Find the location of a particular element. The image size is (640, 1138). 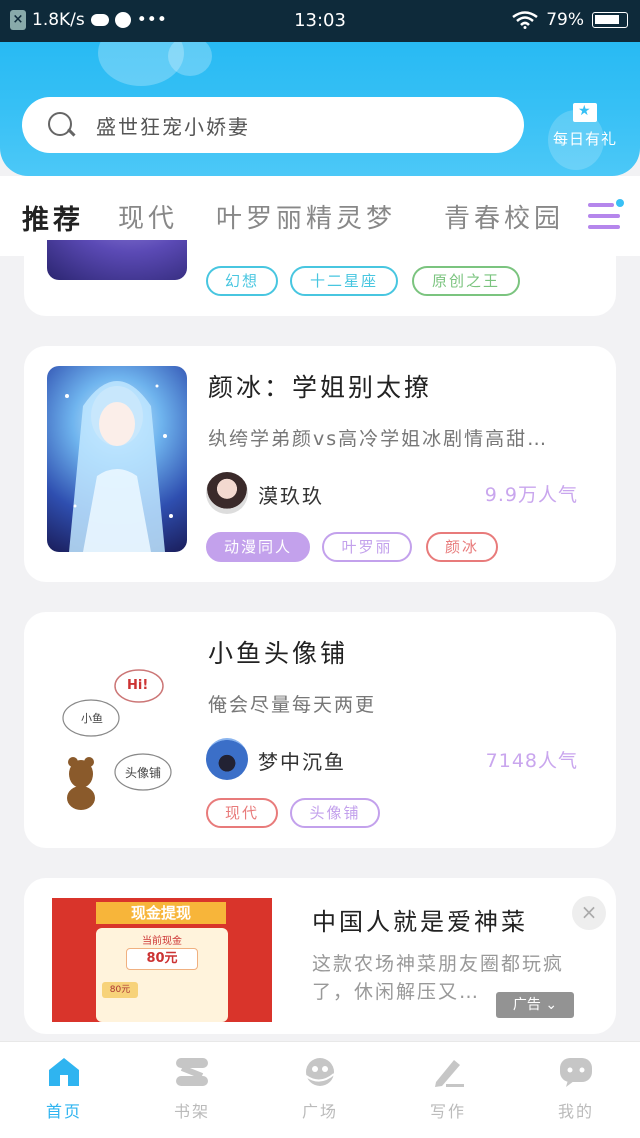

cover-hi-text: Hi! is located at coordinates (138, 685).